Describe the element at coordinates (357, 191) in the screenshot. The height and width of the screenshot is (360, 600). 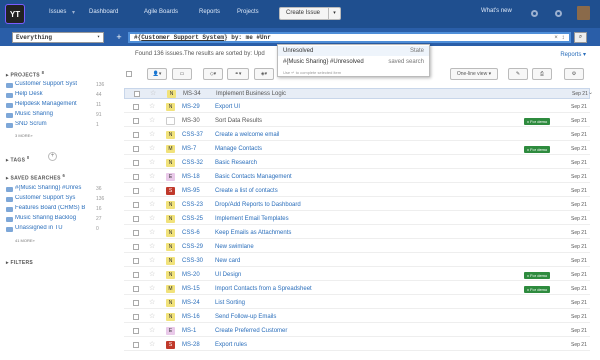
I see `issue-row: ☆ S MS-95 Create a list of contacts Sep 21` at that location.